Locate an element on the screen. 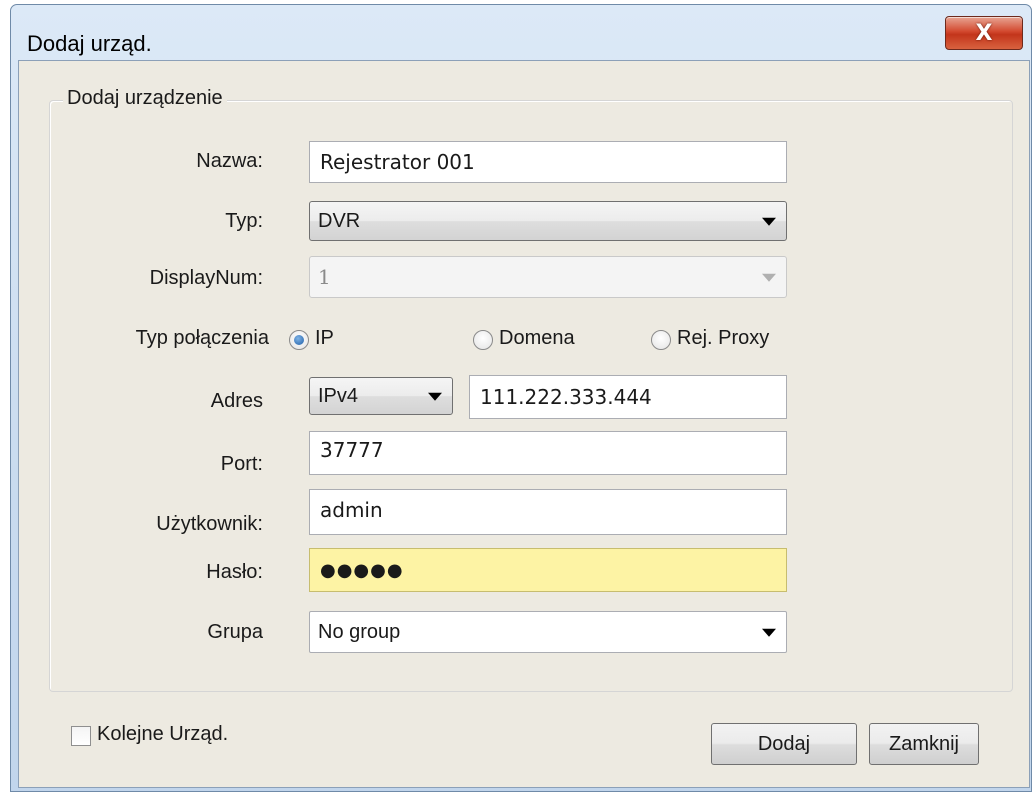 Image resolution: width=1036 pixels, height=796 pixels. name-value: Rejestrator 001 is located at coordinates (397, 162).